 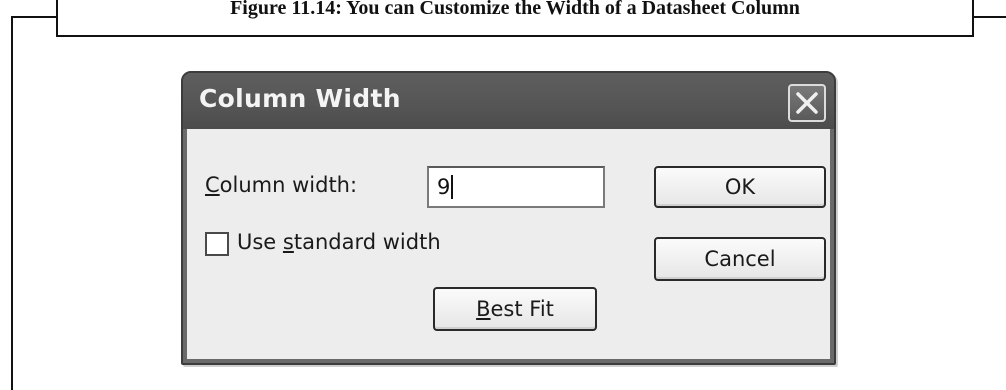 I want to click on column-width-label-text: olumn width:, so click(x=288, y=185).